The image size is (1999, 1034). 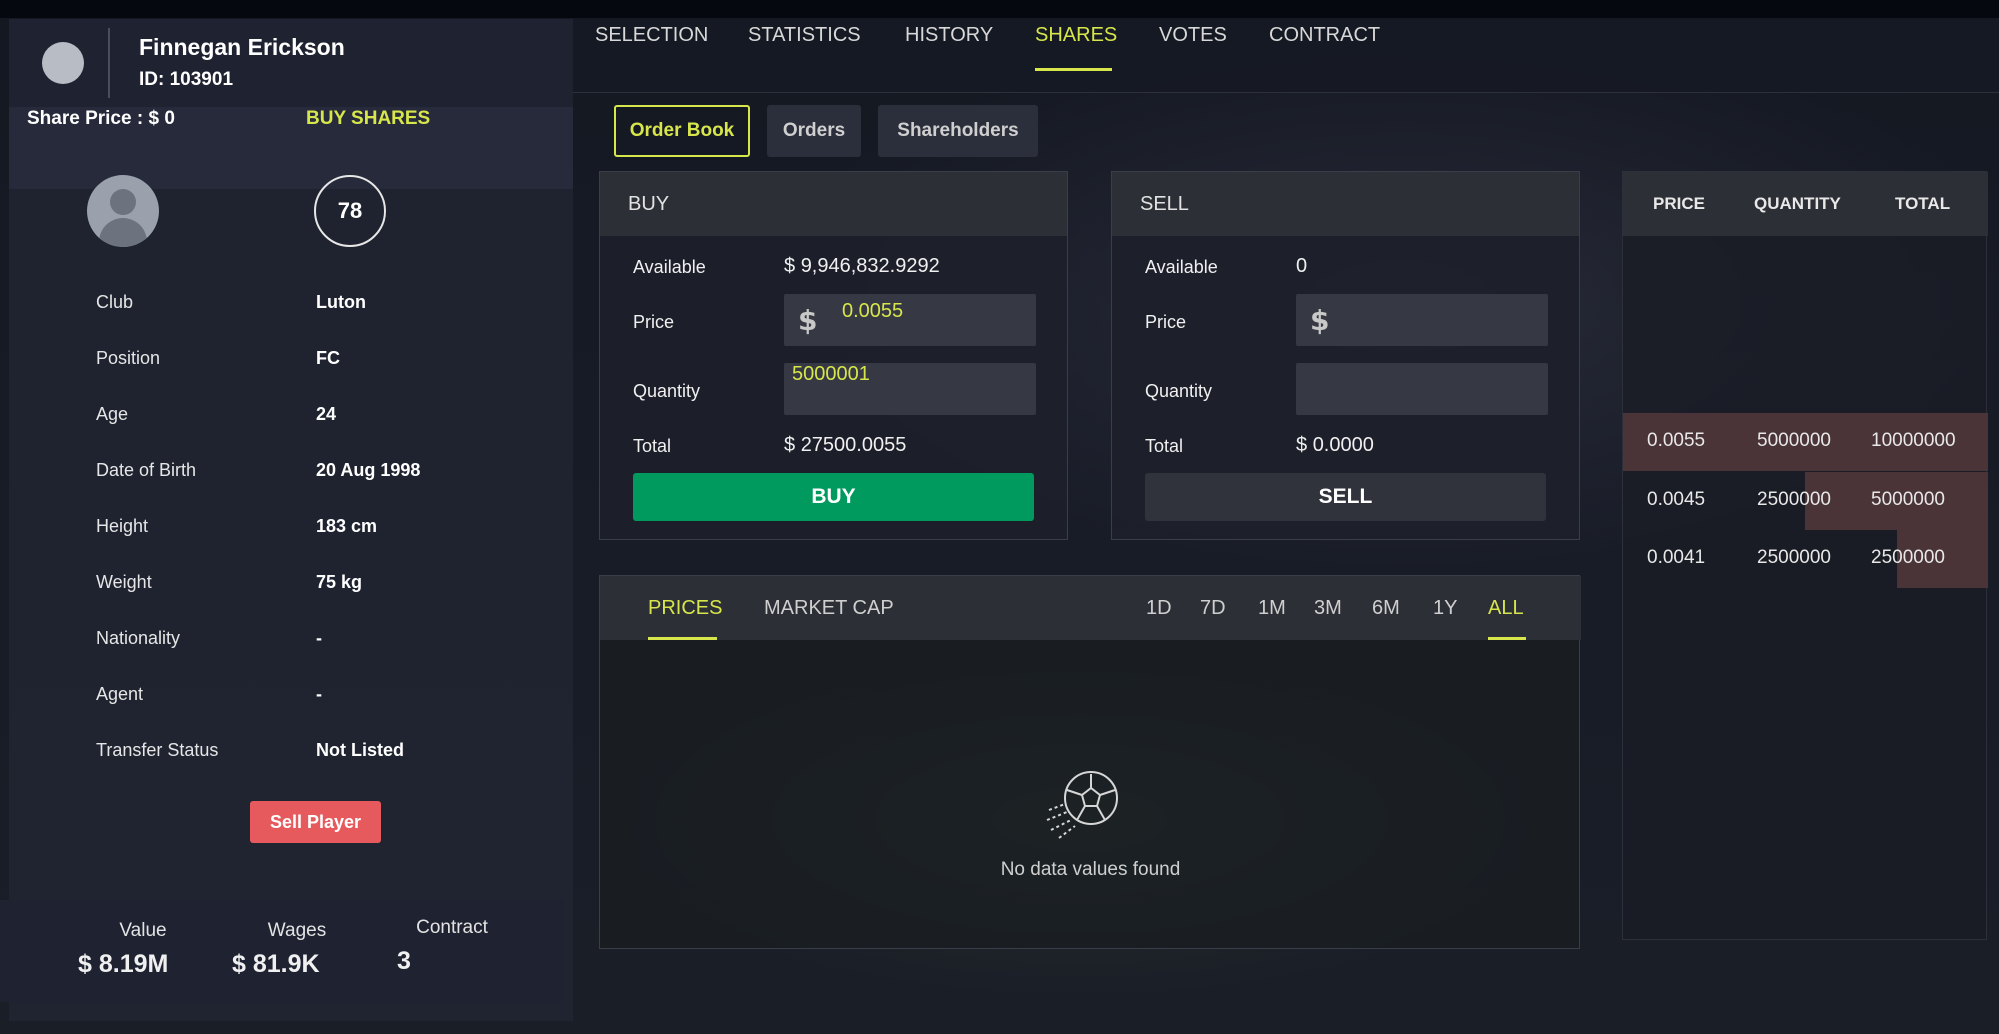 I want to click on subtab-shareholders: Shareholders, so click(x=958, y=131).